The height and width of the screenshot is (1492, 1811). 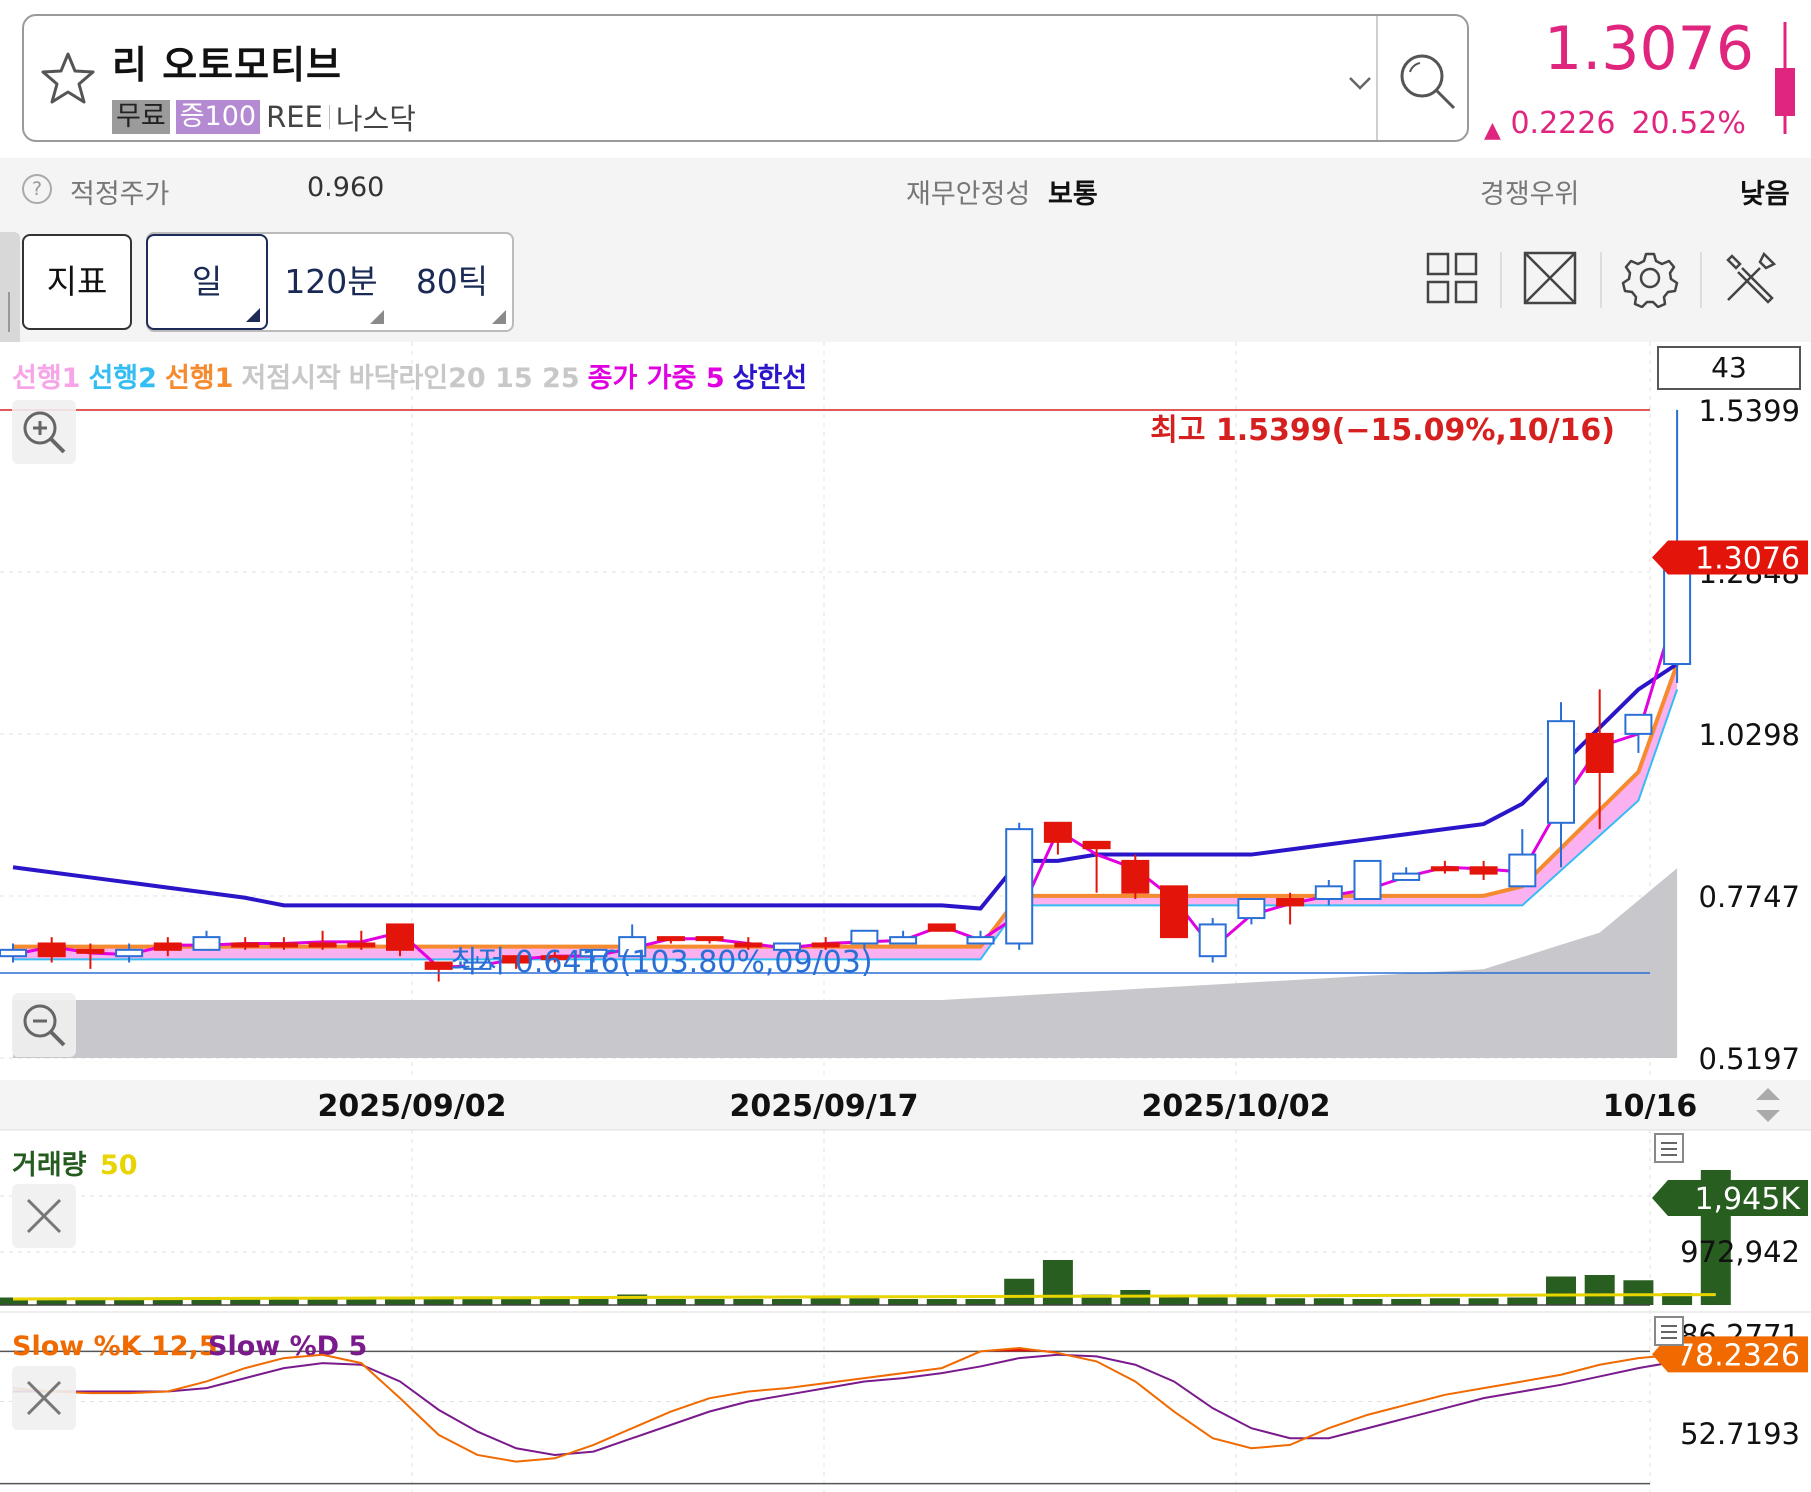 What do you see at coordinates (1749, 735) in the screenshot?
I see `price-axis-label: 1.0298` at bounding box center [1749, 735].